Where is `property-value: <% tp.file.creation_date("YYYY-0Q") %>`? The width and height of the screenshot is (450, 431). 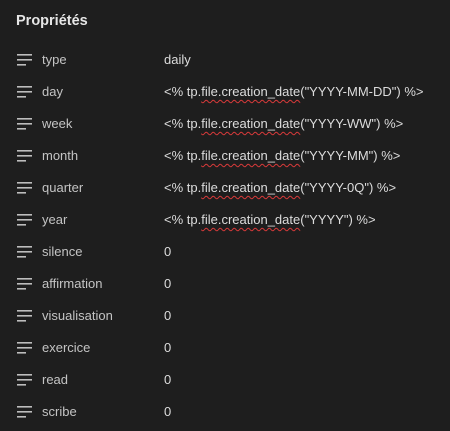 property-value: <% tp.file.creation_date("YYYY-0Q") %> is located at coordinates (280, 187).